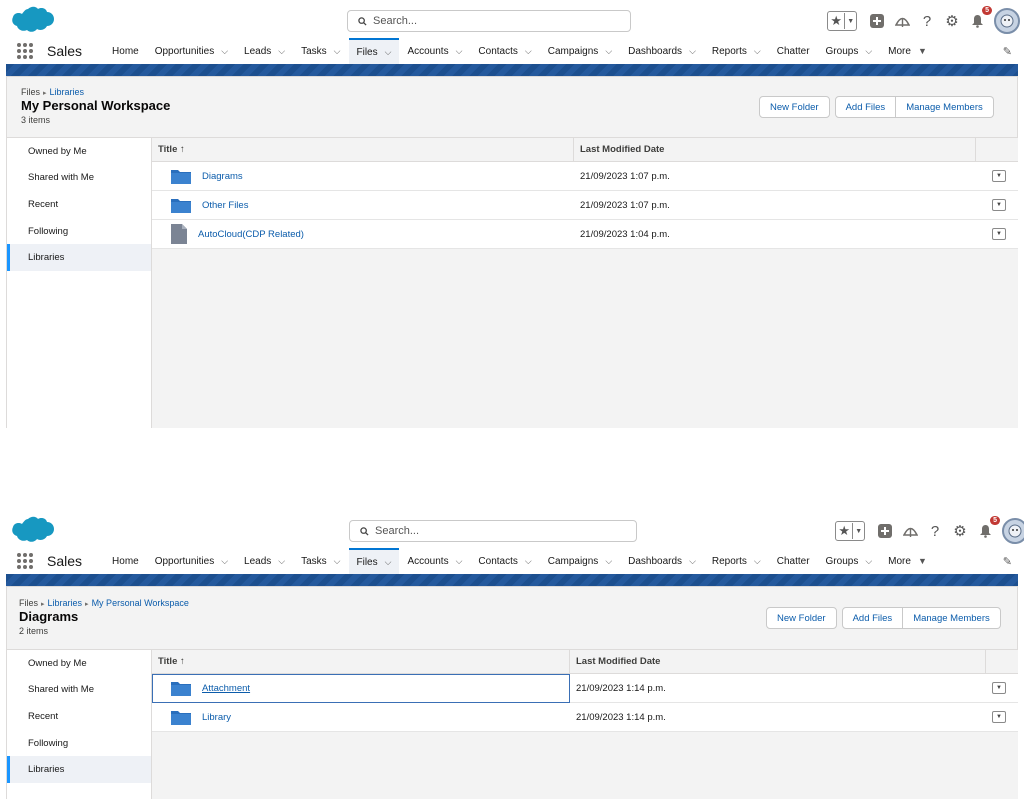 The width and height of the screenshot is (1024, 799). Describe the element at coordinates (225, 205) in the screenshot. I see `file-link: Other Files` at that location.